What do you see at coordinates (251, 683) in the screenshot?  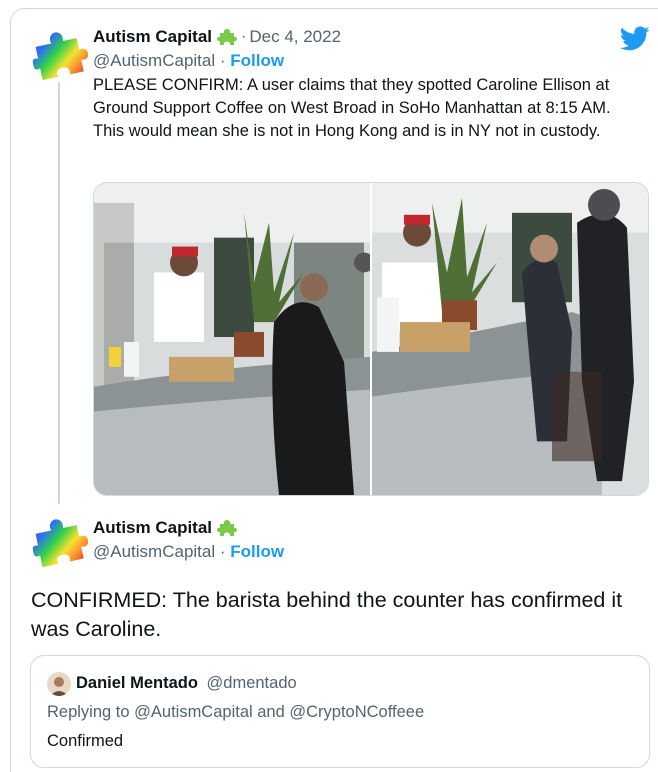 I see `quoted-author-handle: @dmentado` at bounding box center [251, 683].